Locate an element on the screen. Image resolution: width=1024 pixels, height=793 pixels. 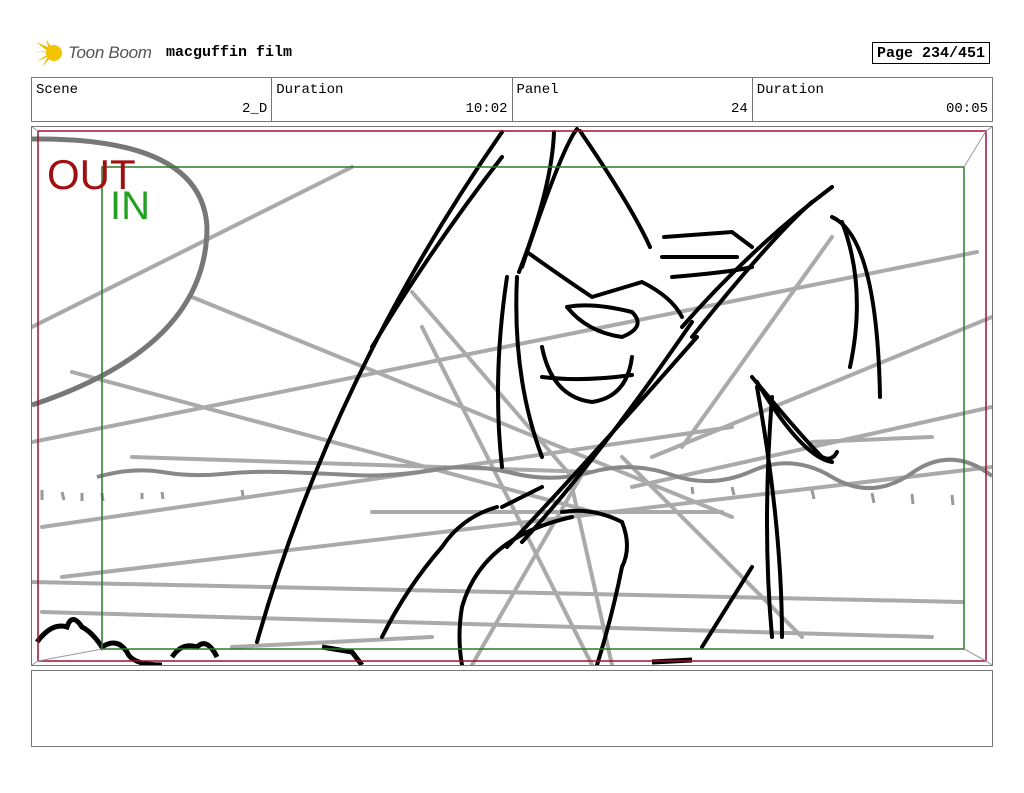
page-number: Page 234/451 is located at coordinates (931, 53).